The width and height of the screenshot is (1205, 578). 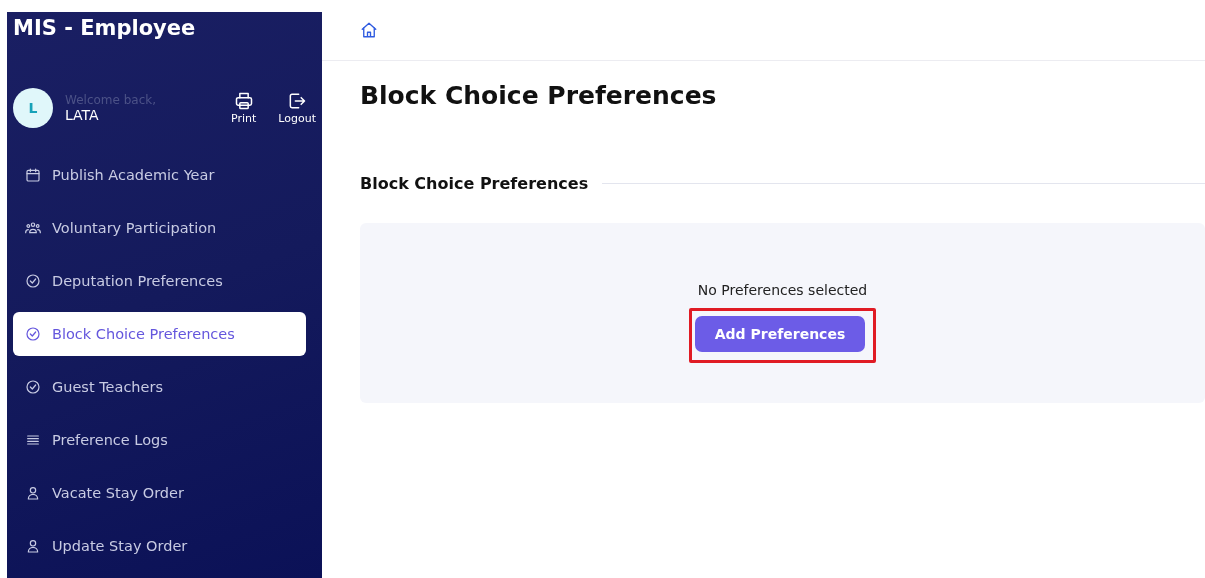 What do you see at coordinates (369, 30) in the screenshot?
I see `home-icon` at bounding box center [369, 30].